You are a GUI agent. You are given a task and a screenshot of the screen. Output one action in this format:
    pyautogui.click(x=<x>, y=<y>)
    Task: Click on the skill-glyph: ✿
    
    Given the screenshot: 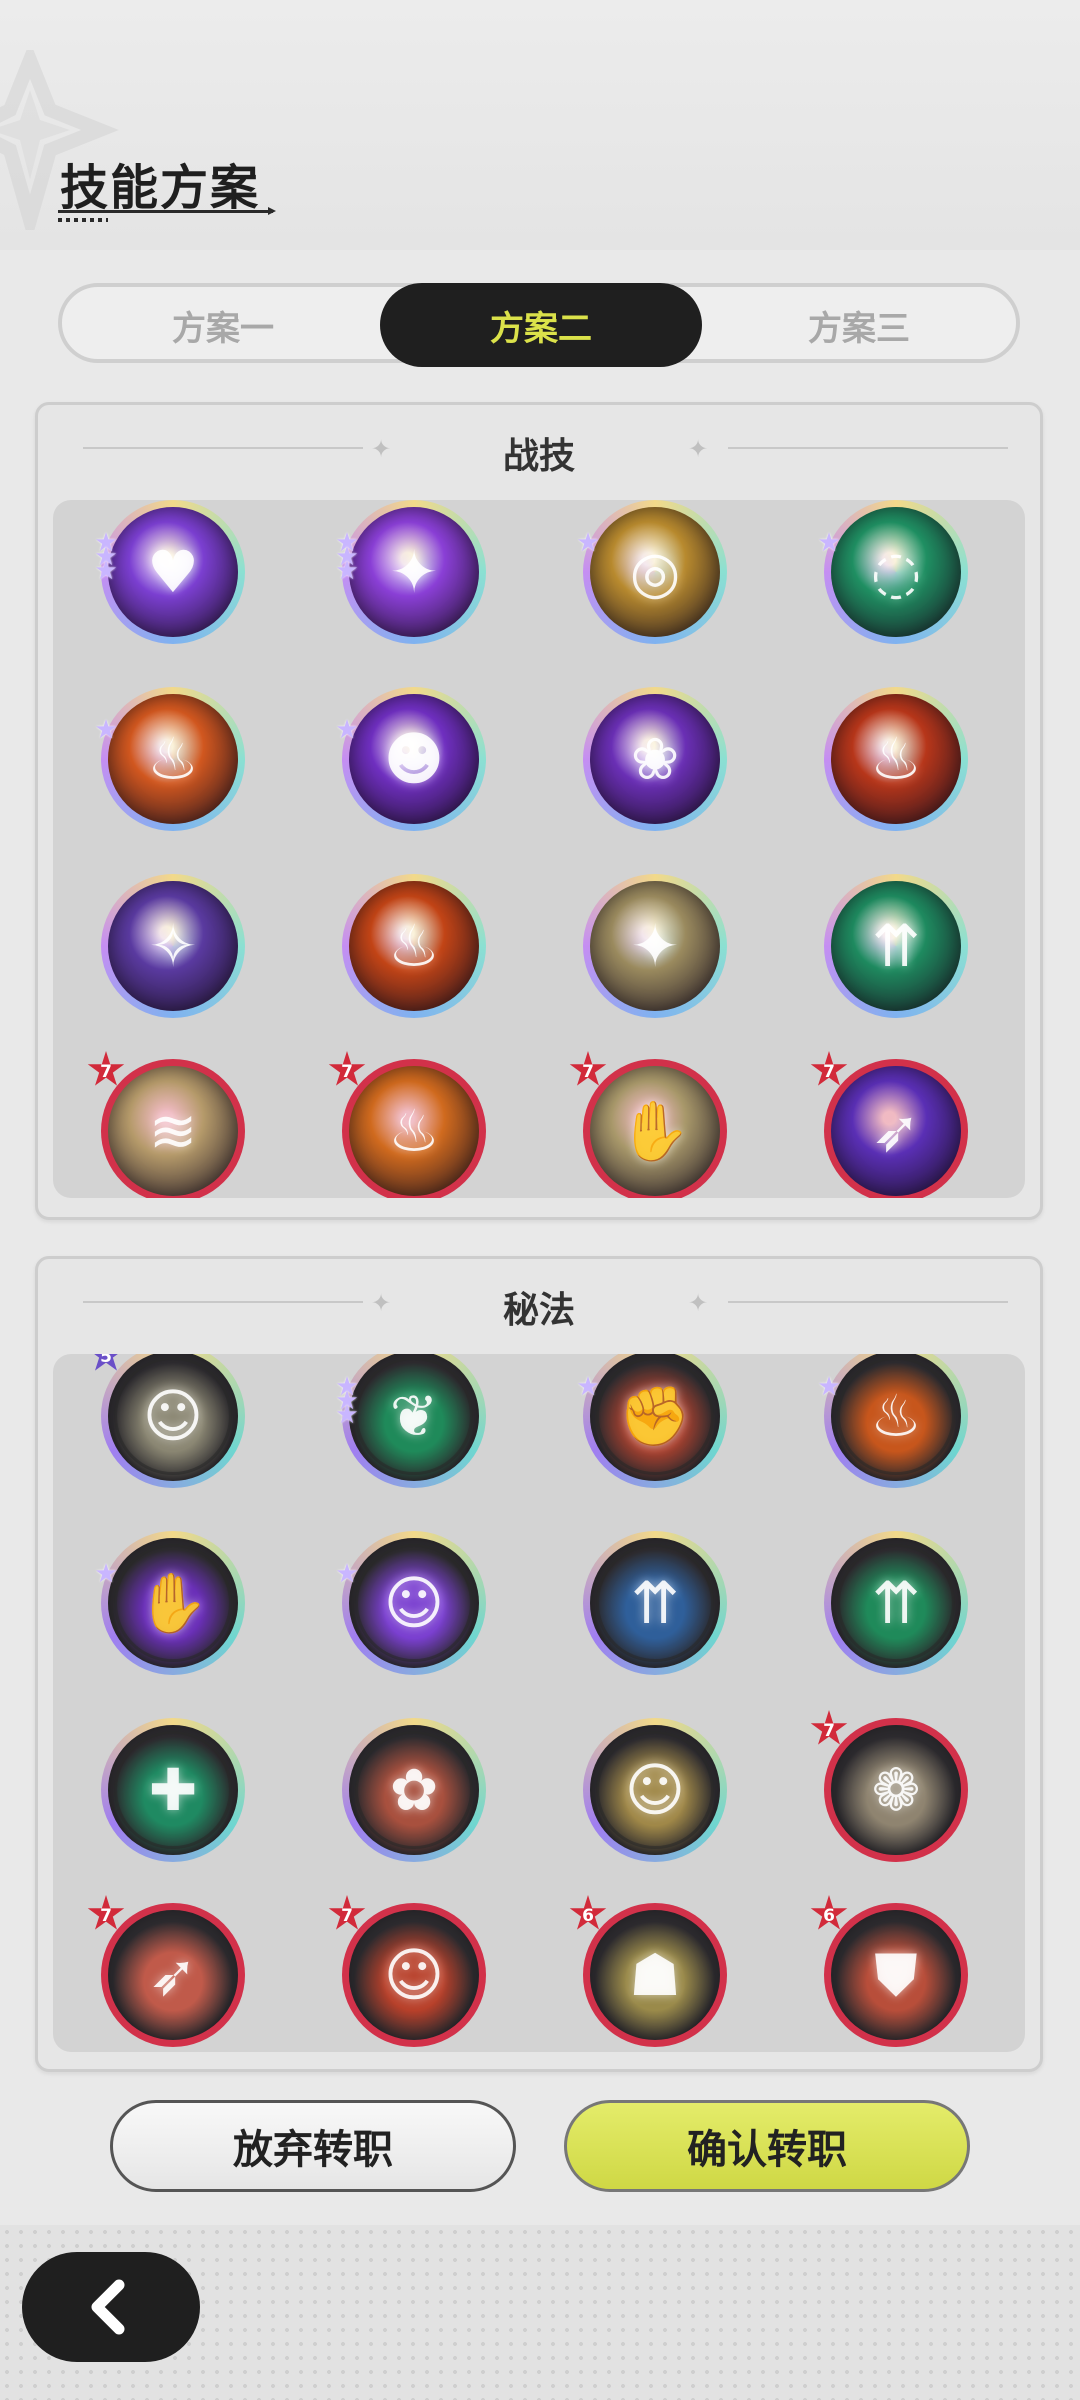 What is the action you would take?
    pyautogui.click(x=414, y=1790)
    